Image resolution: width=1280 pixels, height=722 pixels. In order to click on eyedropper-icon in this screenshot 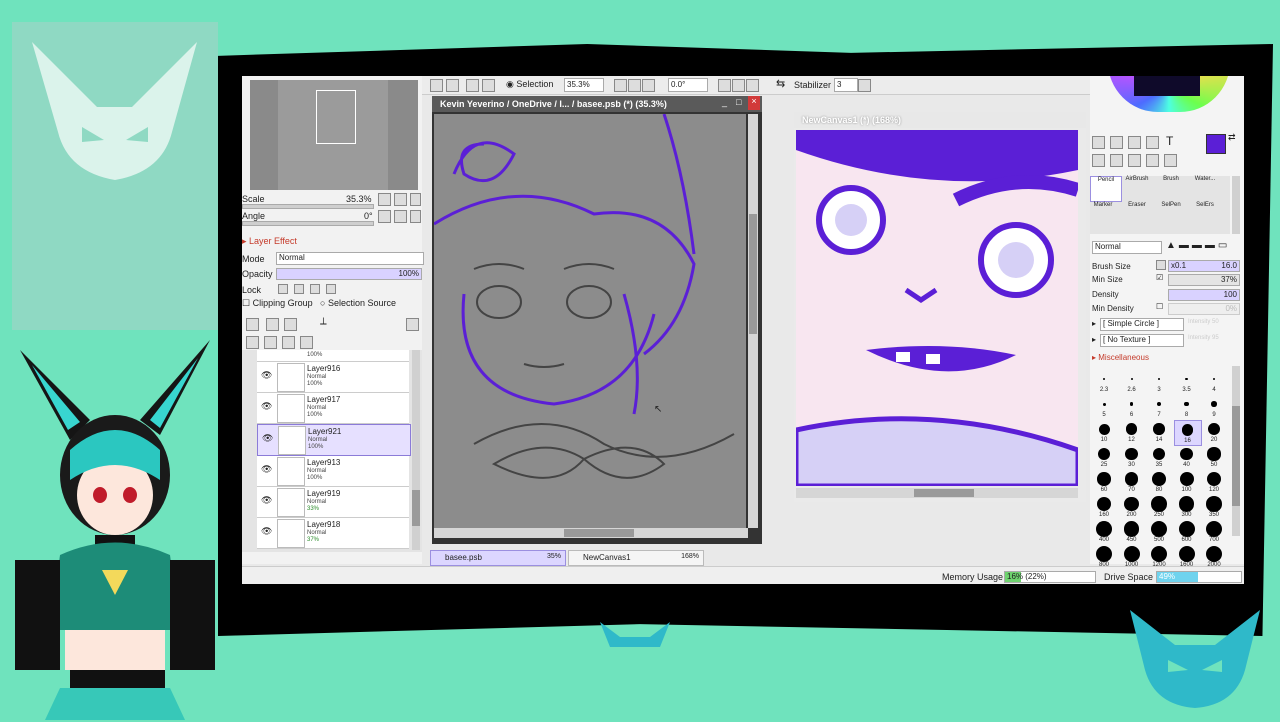, I will do `click(1170, 160)`.